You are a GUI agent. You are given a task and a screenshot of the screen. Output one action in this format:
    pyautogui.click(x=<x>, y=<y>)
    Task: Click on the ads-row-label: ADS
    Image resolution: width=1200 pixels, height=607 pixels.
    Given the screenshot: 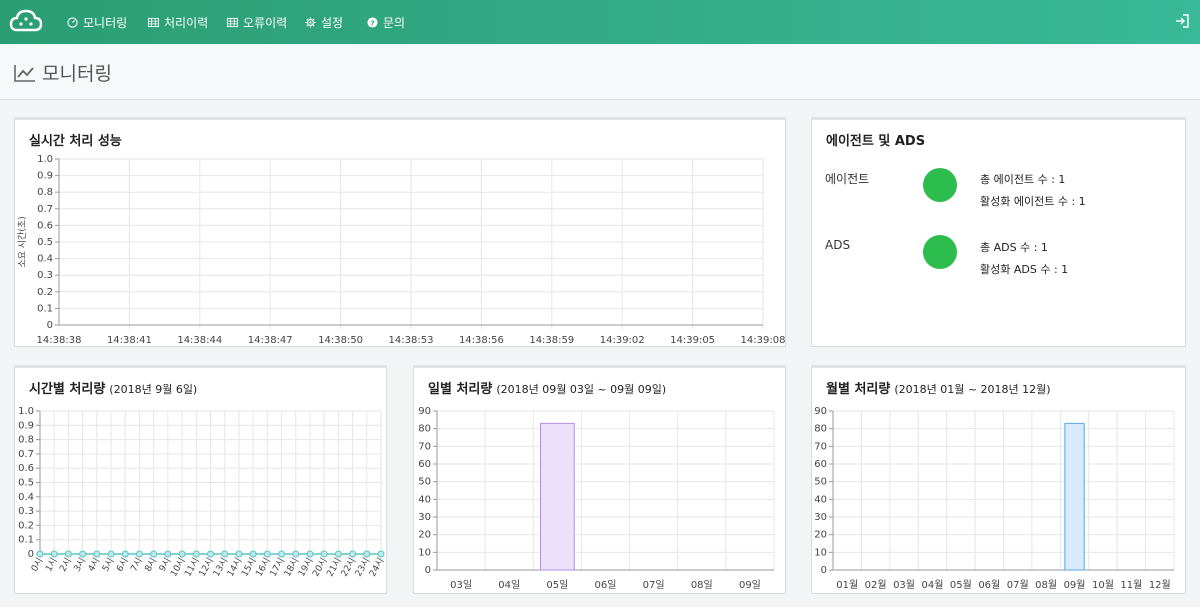 What is the action you would take?
    pyautogui.click(x=838, y=245)
    